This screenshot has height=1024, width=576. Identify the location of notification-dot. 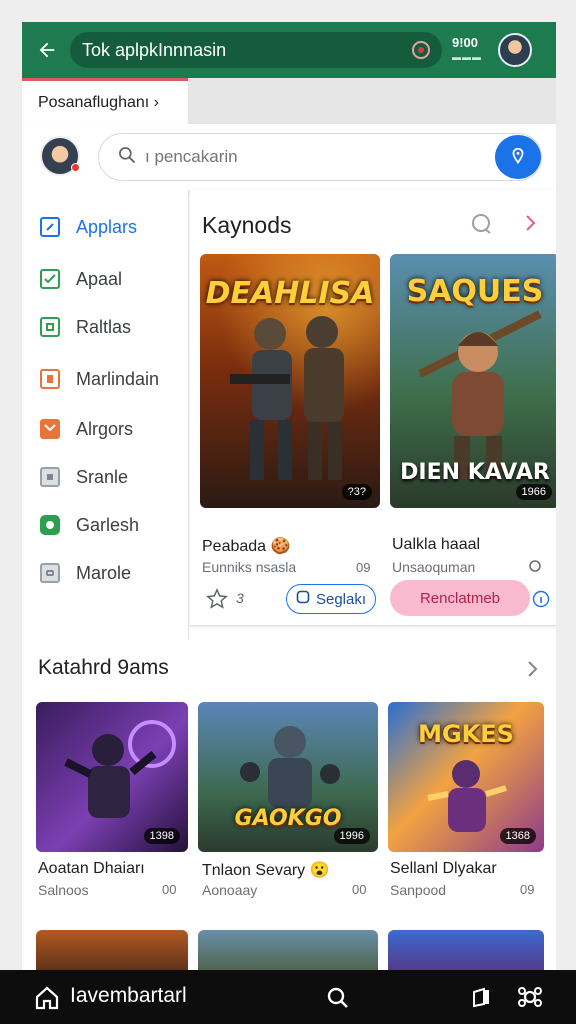
(75, 167).